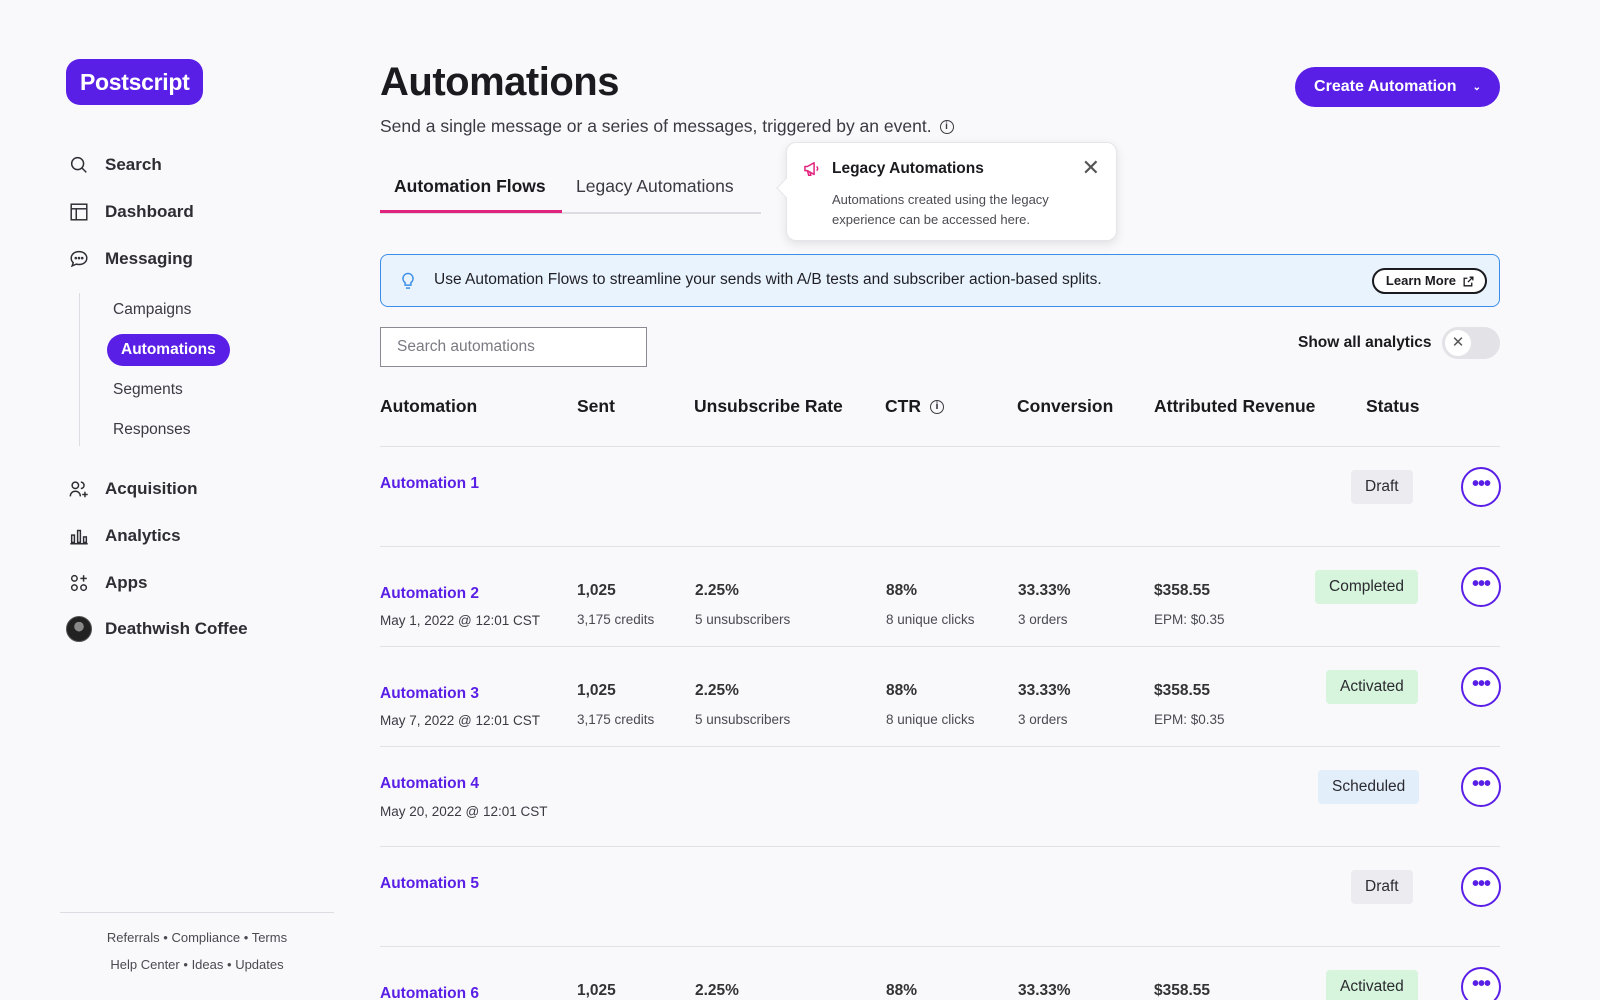  I want to click on col-conversion: Conversion, so click(1065, 406).